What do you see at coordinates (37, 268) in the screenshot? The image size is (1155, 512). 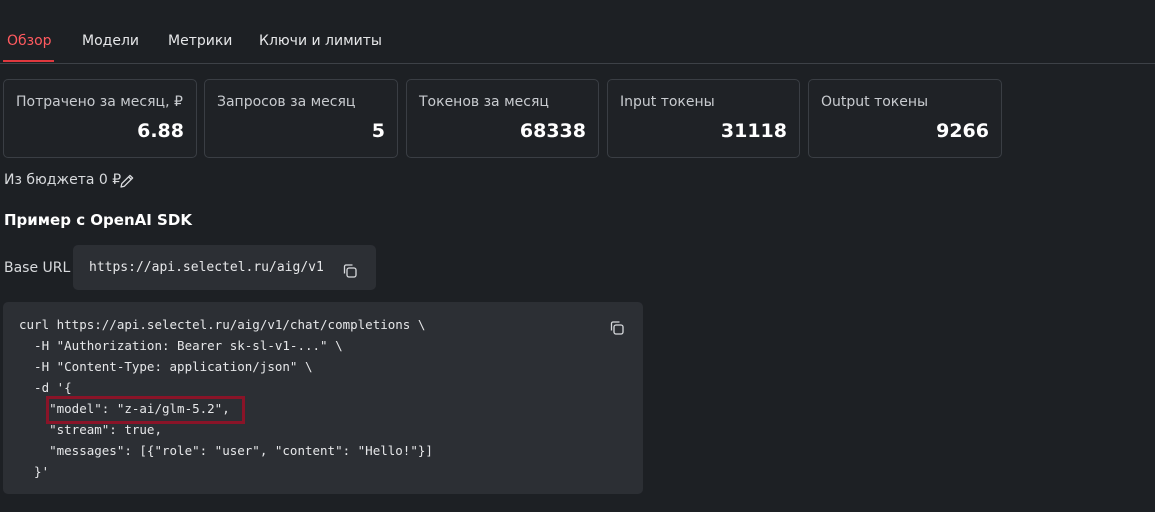 I see `base-url-label: Base URL` at bounding box center [37, 268].